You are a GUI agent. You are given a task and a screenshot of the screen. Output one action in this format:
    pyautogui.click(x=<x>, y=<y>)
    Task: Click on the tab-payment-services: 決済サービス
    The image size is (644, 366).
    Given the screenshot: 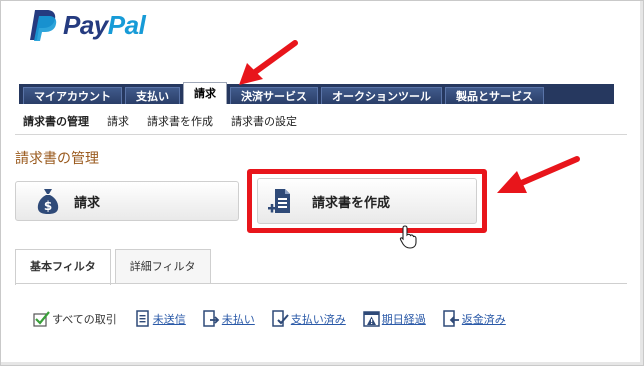 What is the action you would take?
    pyautogui.click(x=274, y=95)
    